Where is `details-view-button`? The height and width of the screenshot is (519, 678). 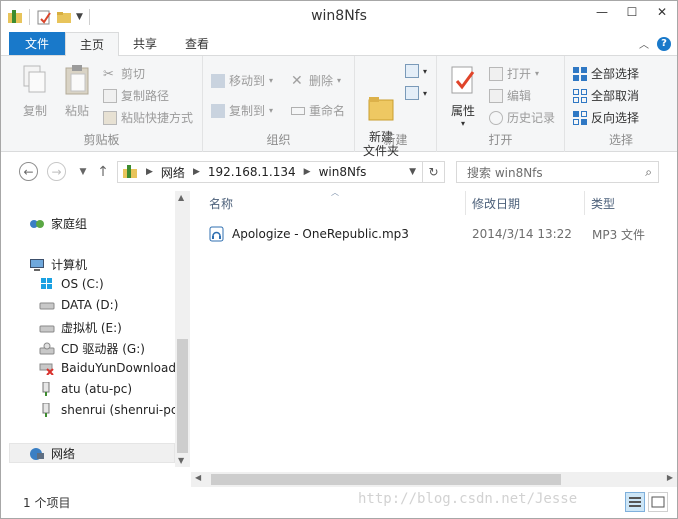 details-view-button is located at coordinates (635, 502).